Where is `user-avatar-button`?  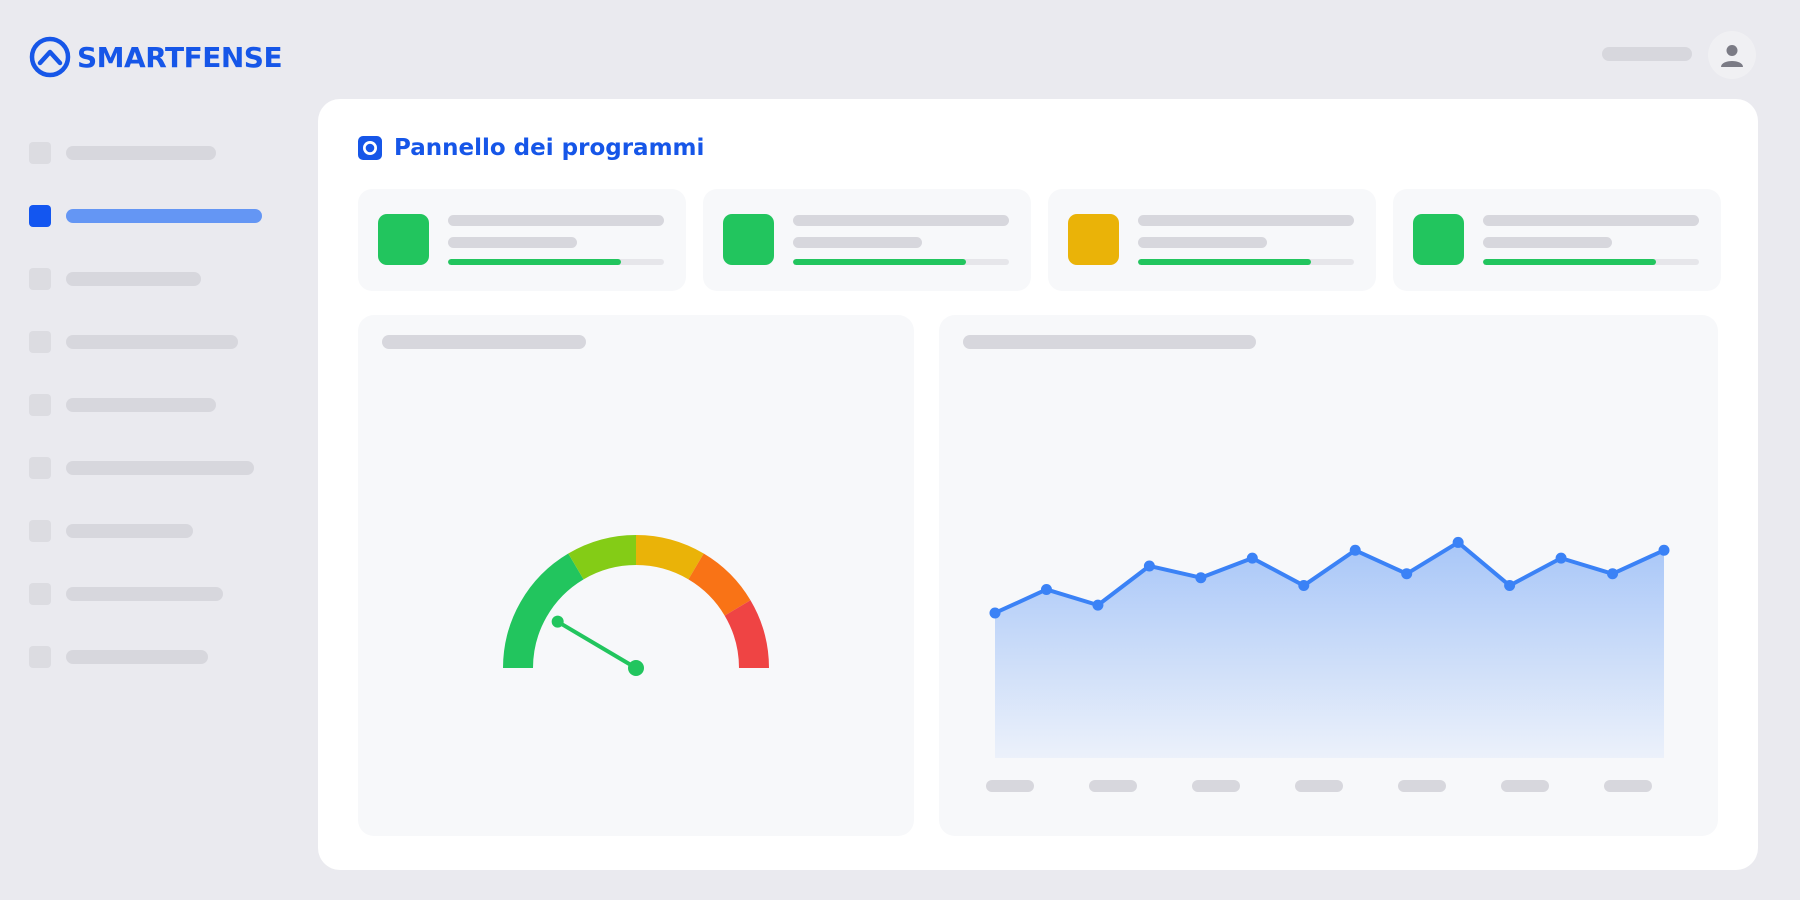
user-avatar-button is located at coordinates (1732, 55).